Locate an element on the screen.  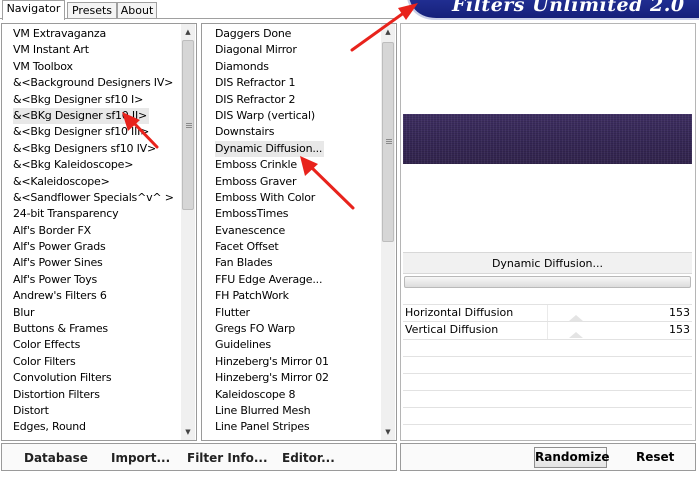
tab-navigator: Navigator is located at coordinates (33, 10).